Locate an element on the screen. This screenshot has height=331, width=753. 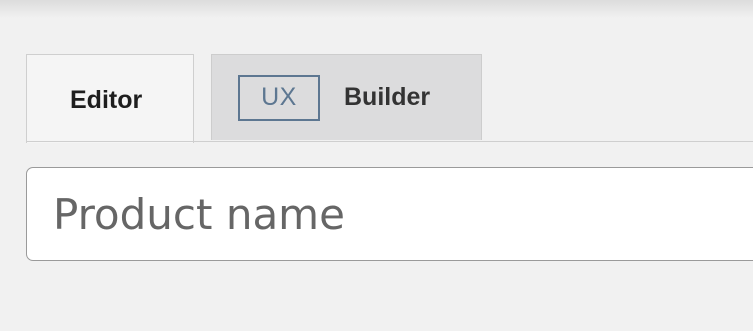
ux-badge-icon: UX is located at coordinates (279, 97).